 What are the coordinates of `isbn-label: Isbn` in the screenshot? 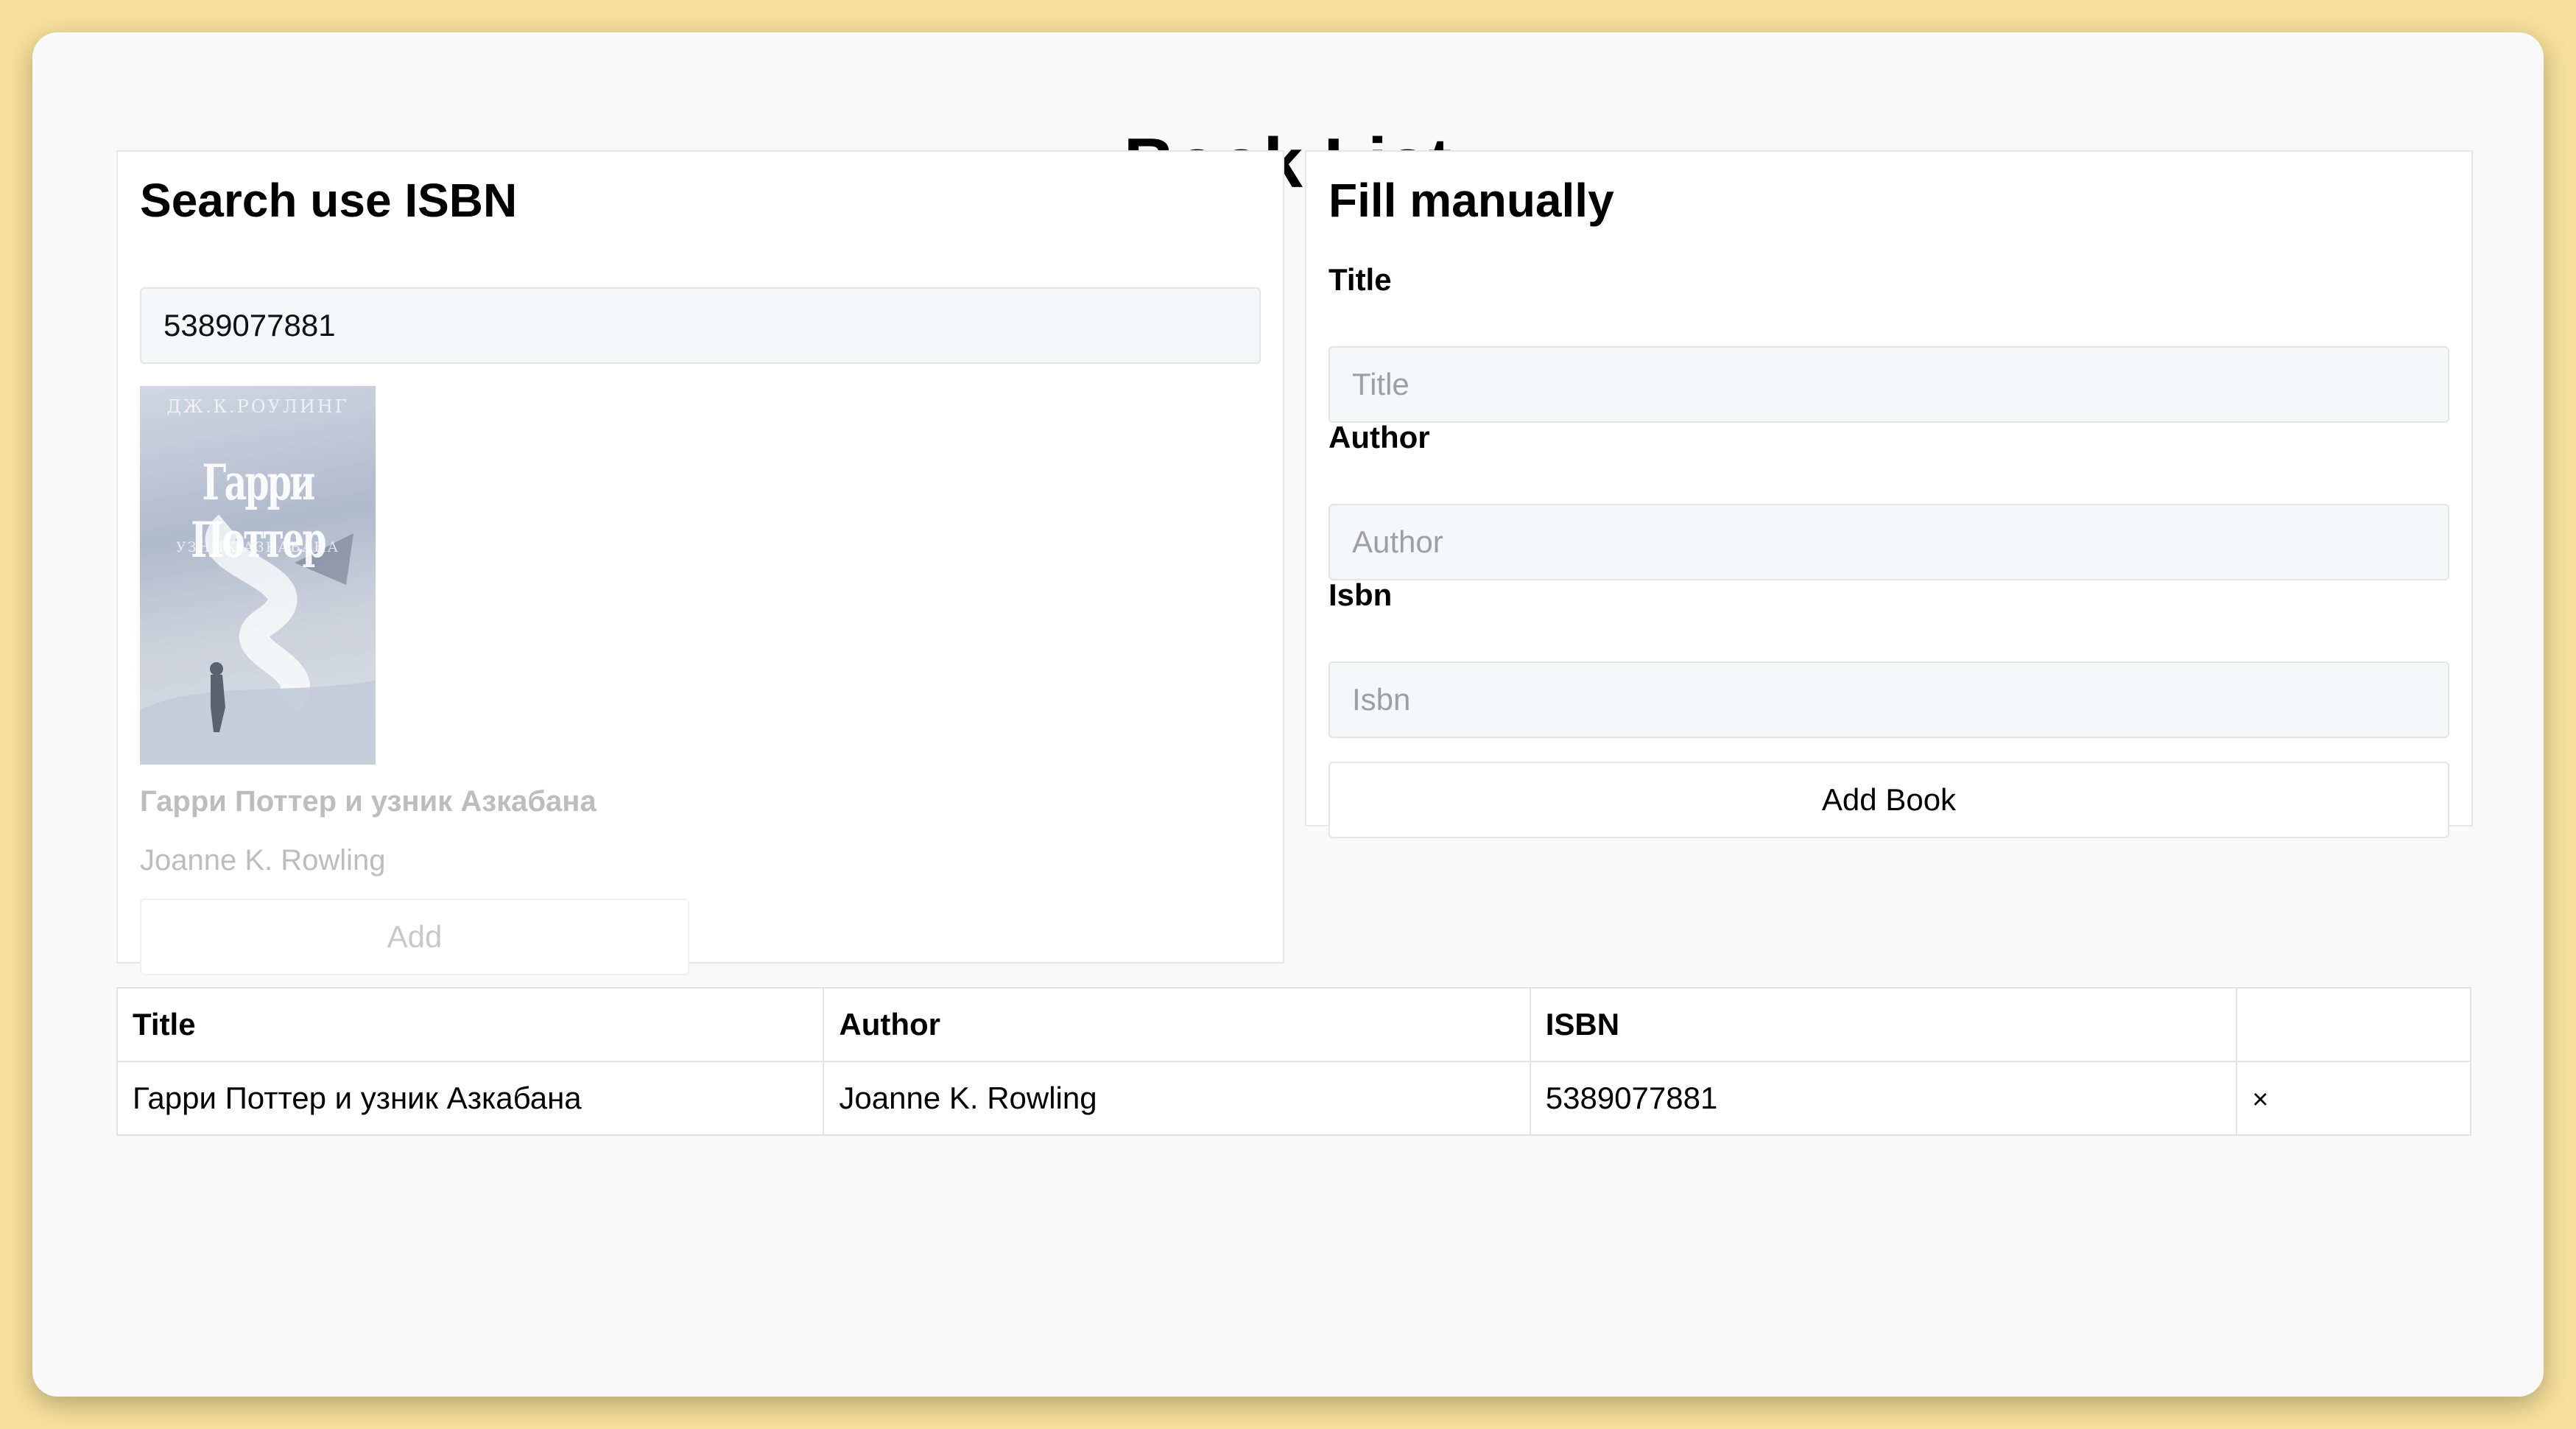 It's located at (1361, 594).